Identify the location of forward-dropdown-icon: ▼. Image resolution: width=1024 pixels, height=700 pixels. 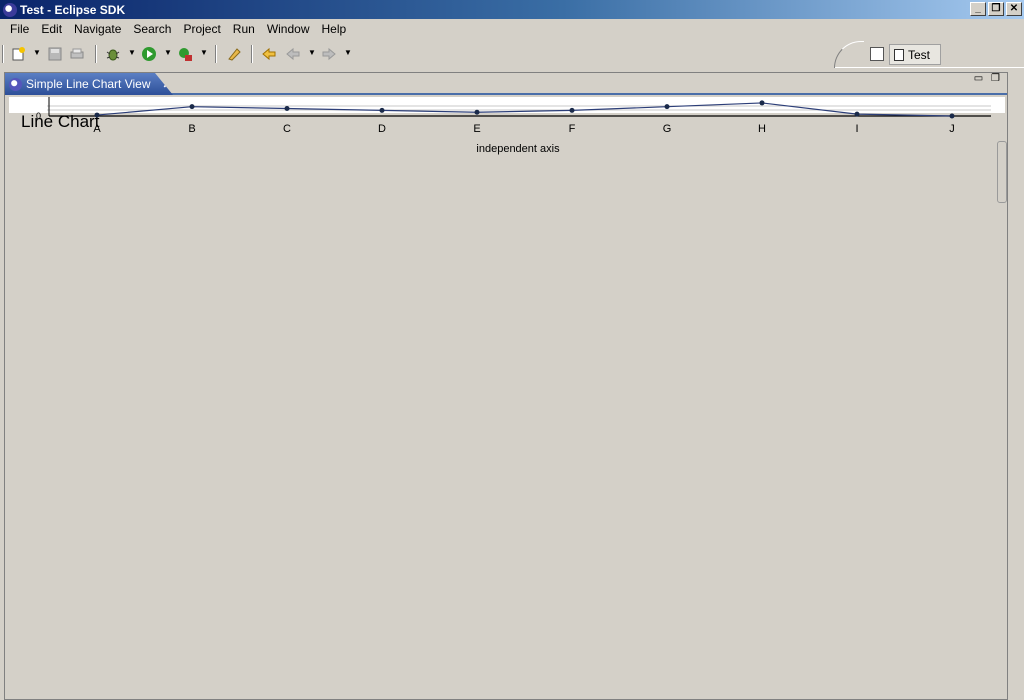
(348, 52).